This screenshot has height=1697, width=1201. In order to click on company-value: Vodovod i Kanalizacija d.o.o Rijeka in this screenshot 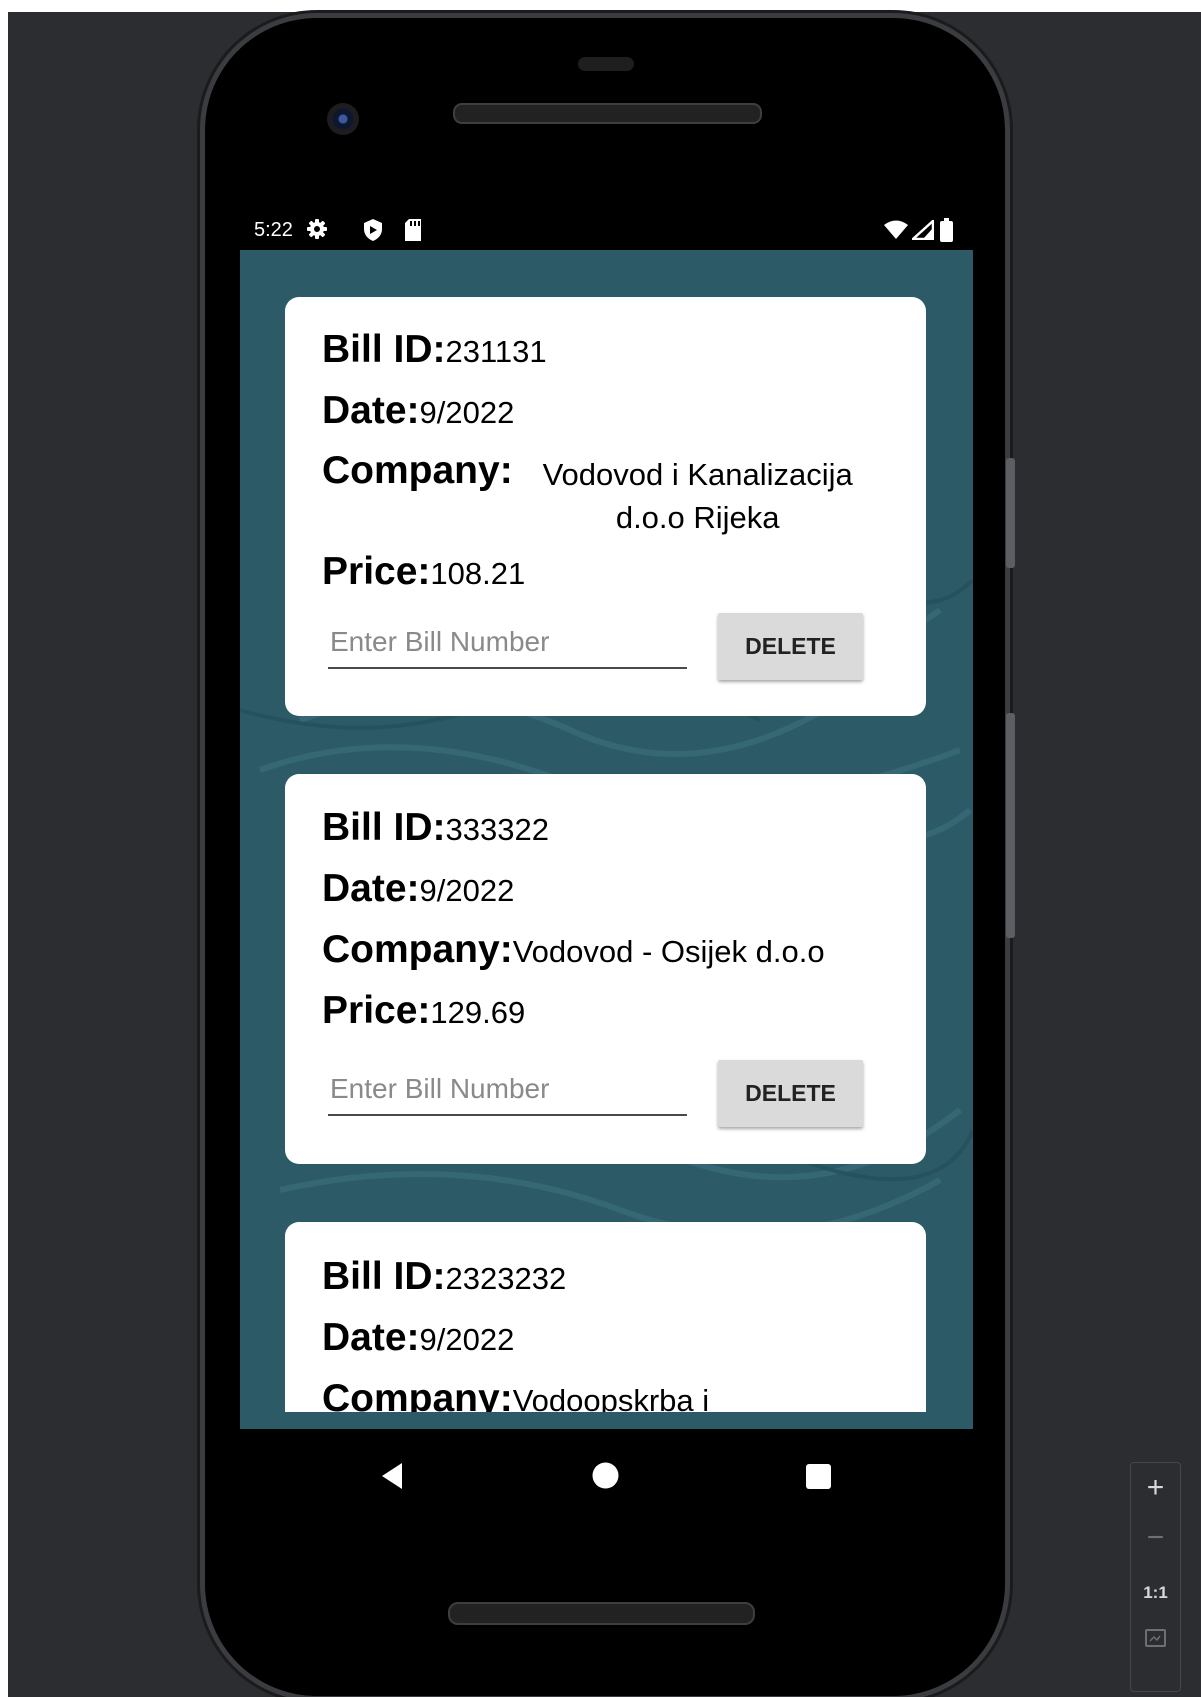, I will do `click(697, 496)`.